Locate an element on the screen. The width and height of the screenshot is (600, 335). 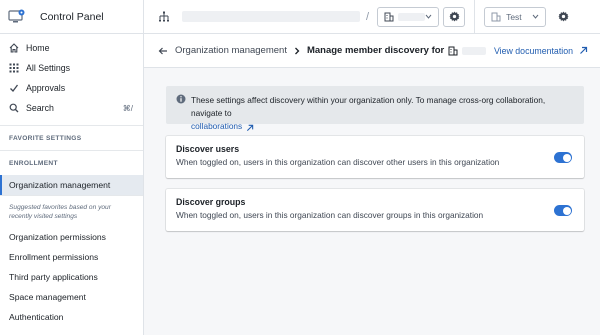
org-path-redacted is located at coordinates (271, 16).